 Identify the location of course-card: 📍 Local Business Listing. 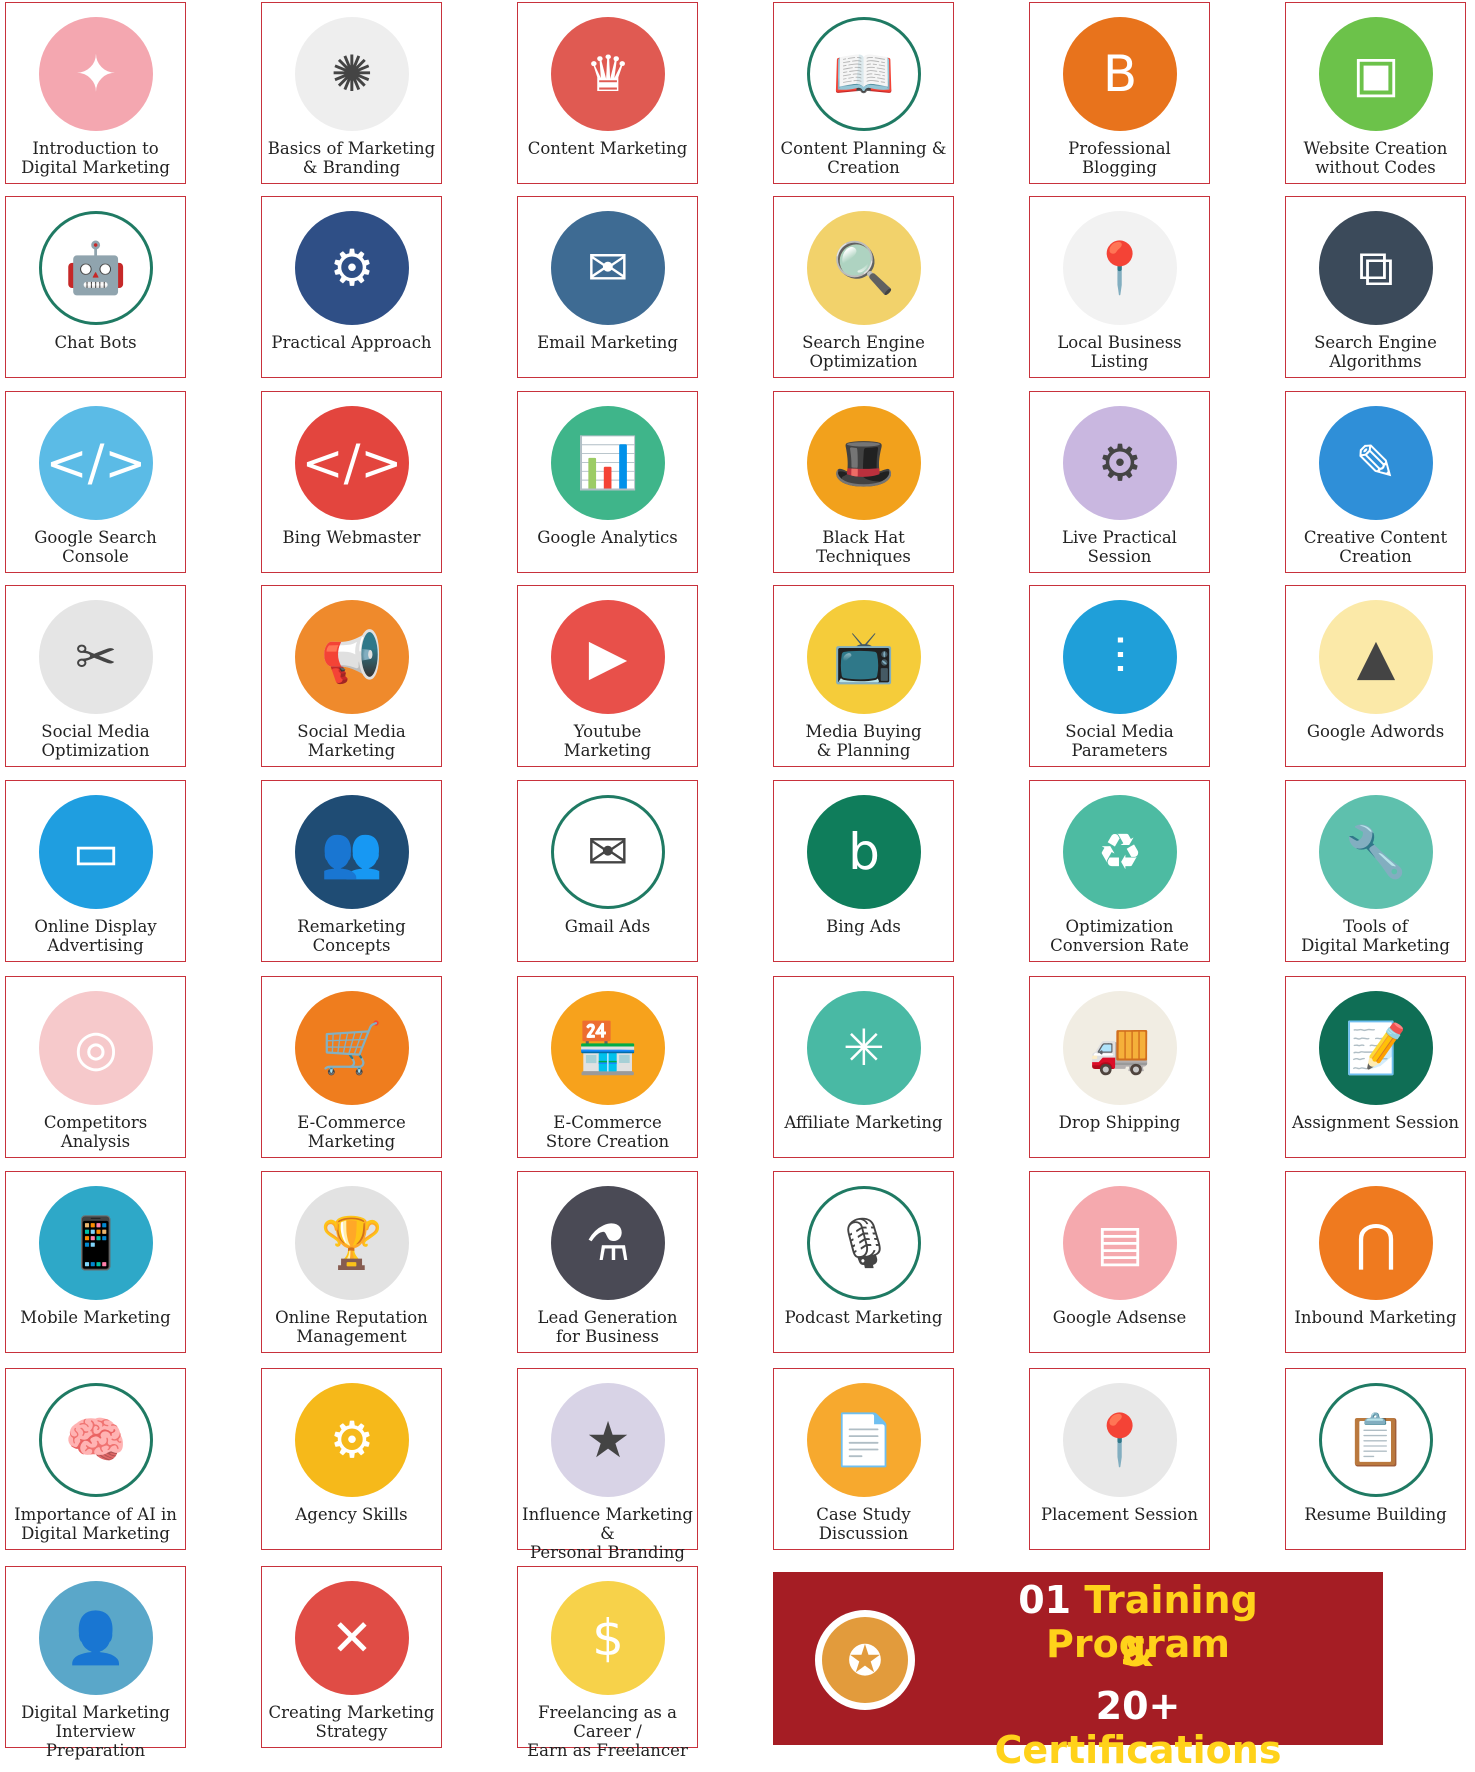
(1119, 287).